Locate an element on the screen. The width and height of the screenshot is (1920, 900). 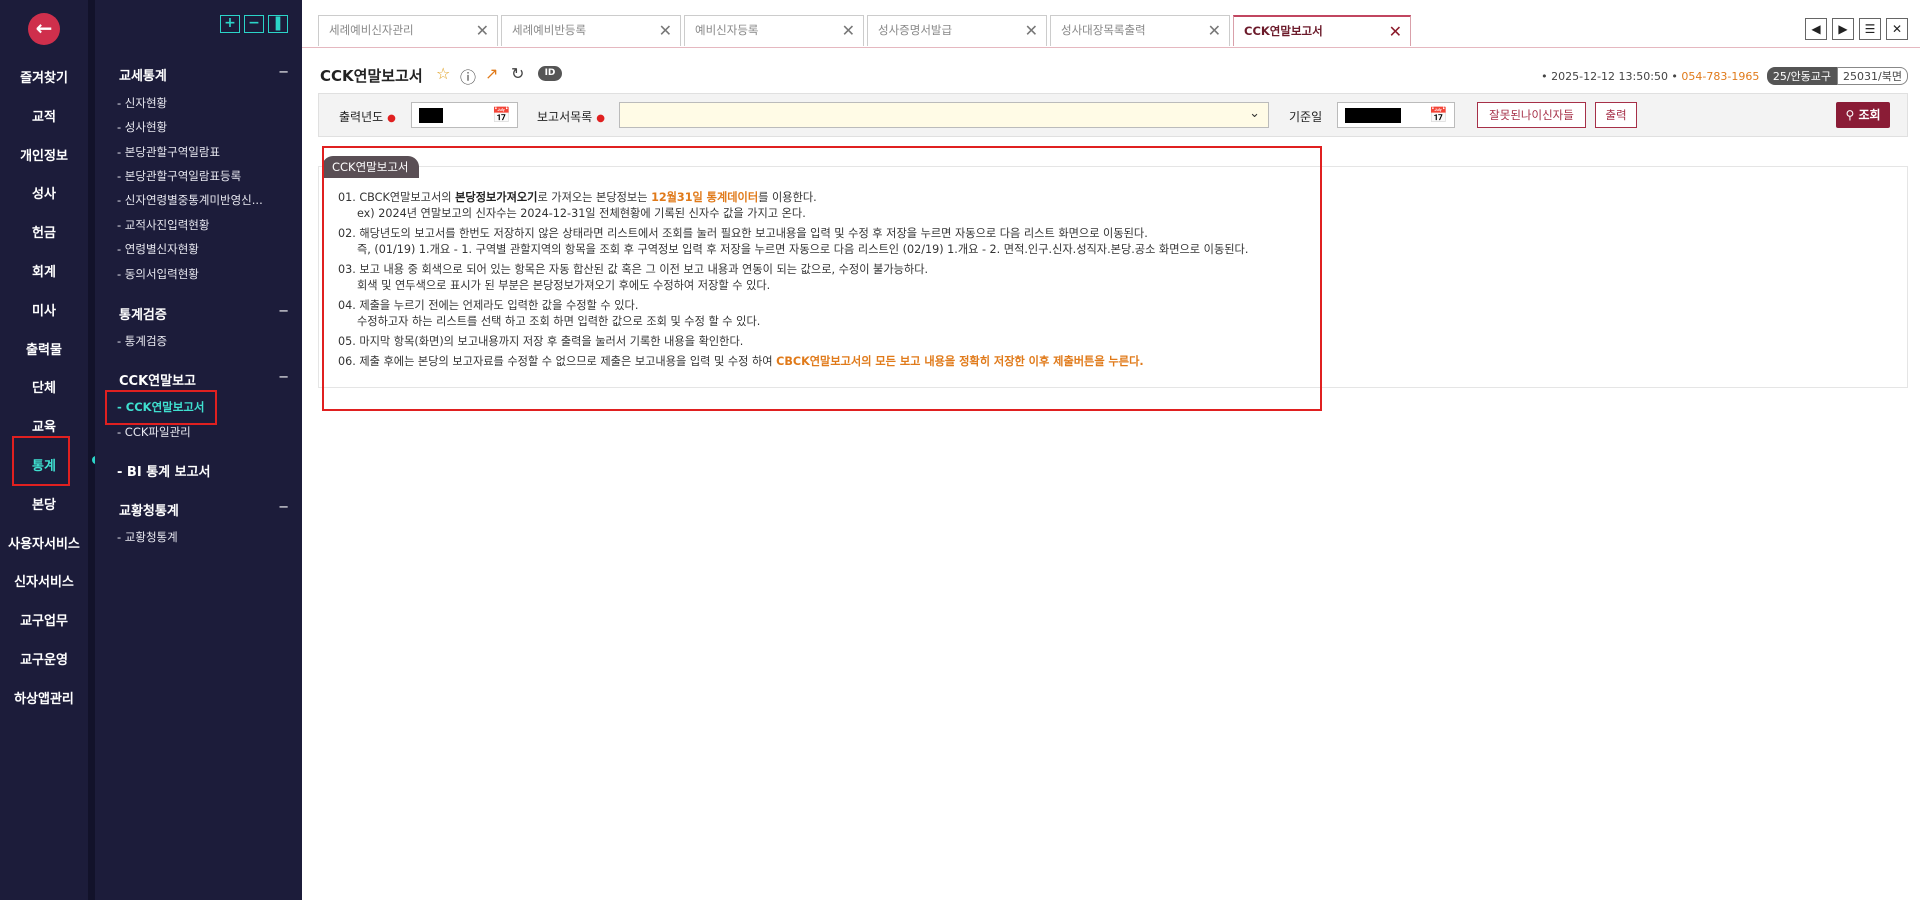
section-title-bi: - BI 통계 보고서 is located at coordinates (164, 470).